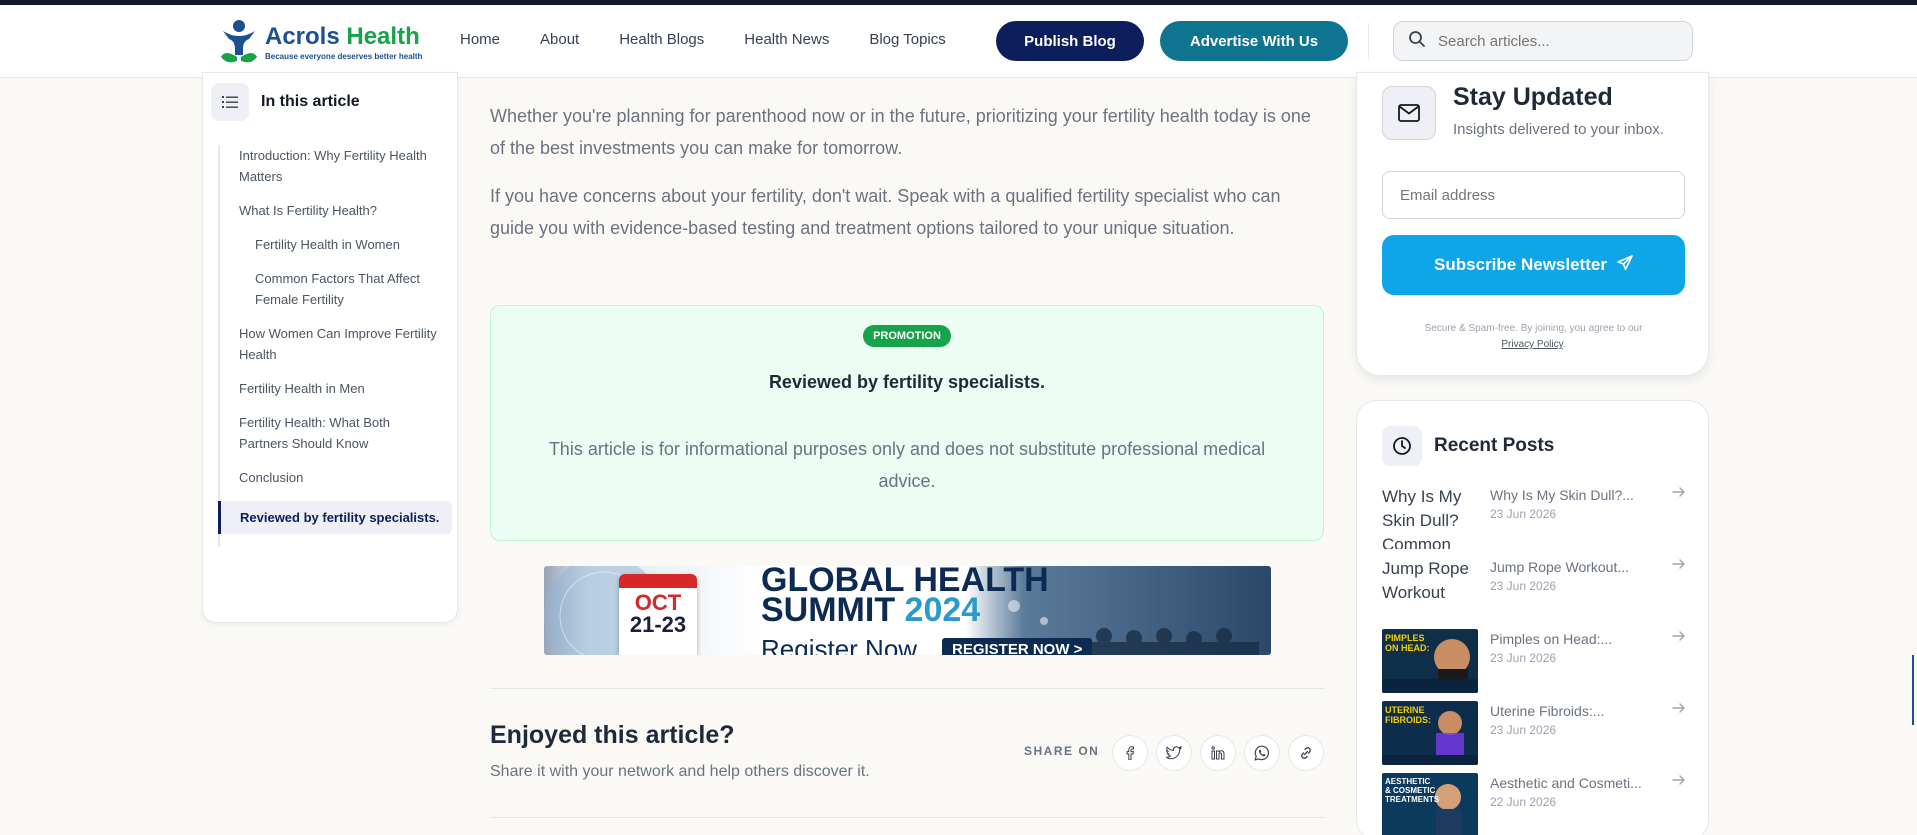  I want to click on link-icon, so click(1306, 753).